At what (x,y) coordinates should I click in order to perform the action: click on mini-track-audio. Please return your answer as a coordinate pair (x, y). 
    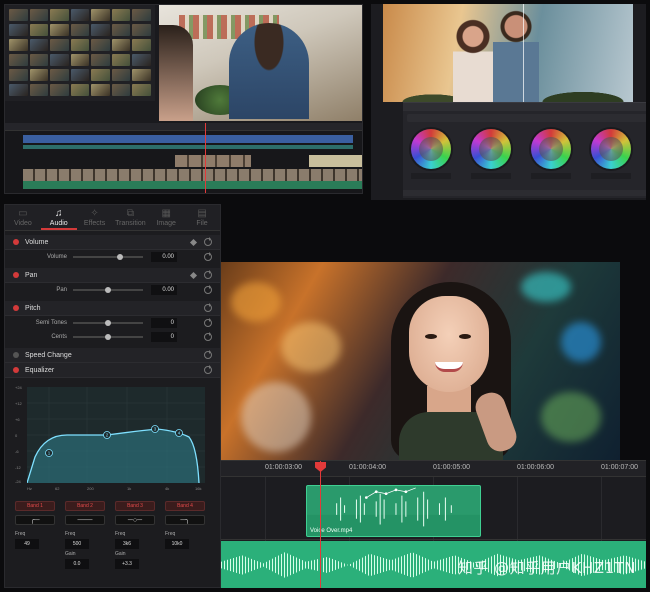
    Looking at the image, I should click on (192, 185).